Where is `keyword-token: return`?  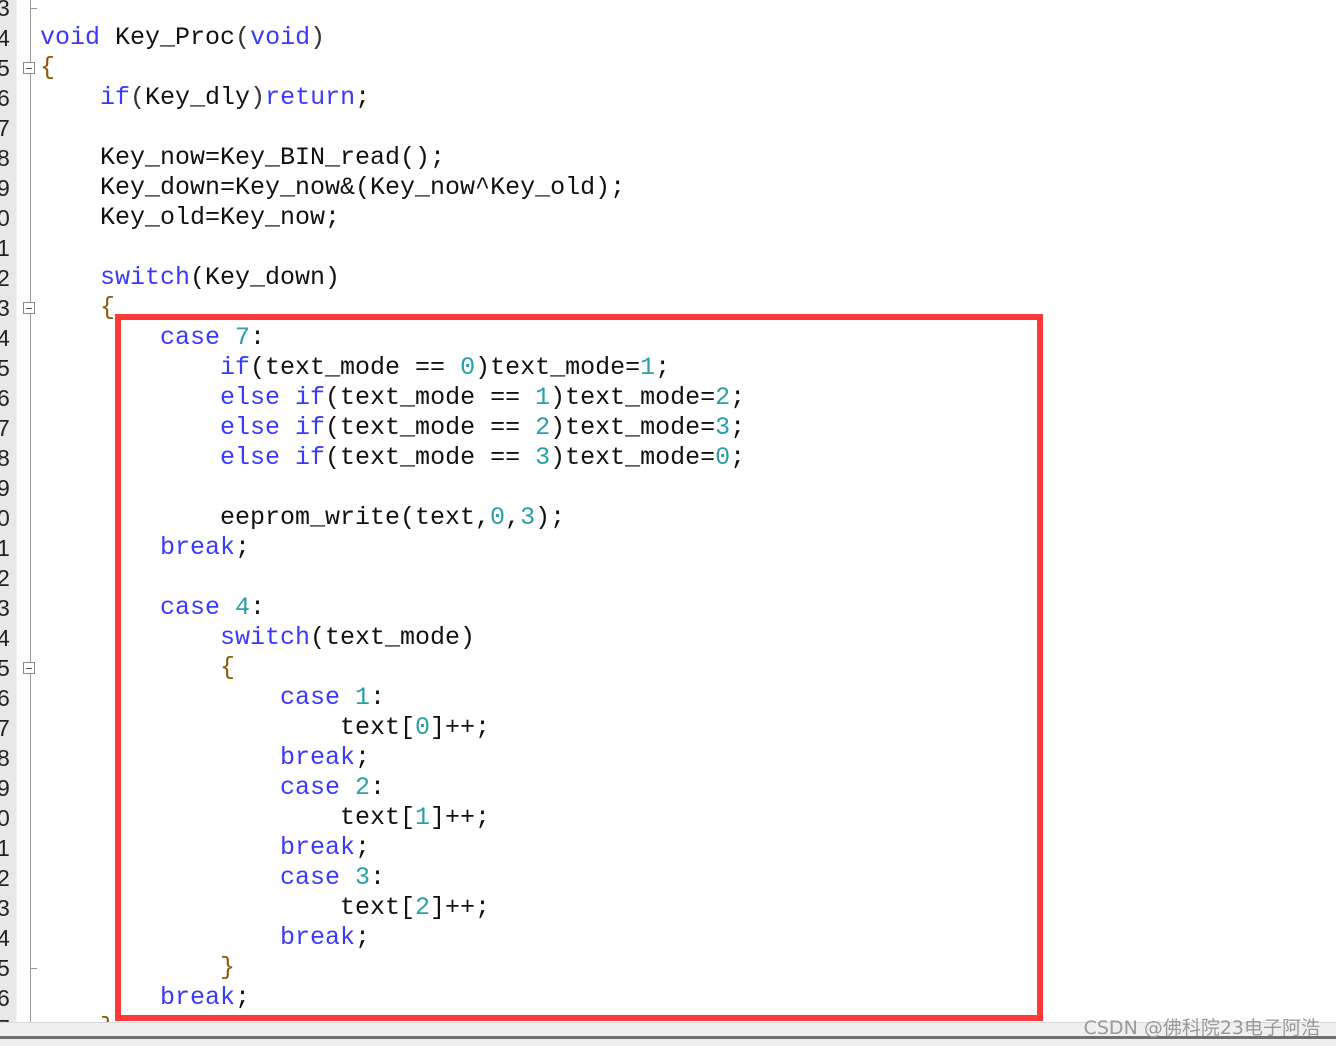
keyword-token: return is located at coordinates (310, 97).